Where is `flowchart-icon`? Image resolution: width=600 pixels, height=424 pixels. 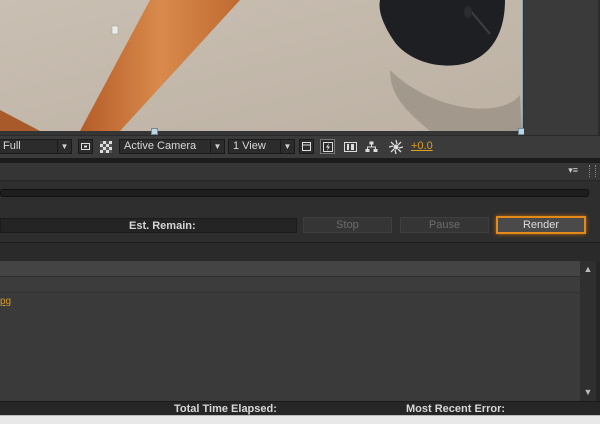
flowchart-icon is located at coordinates (371, 146).